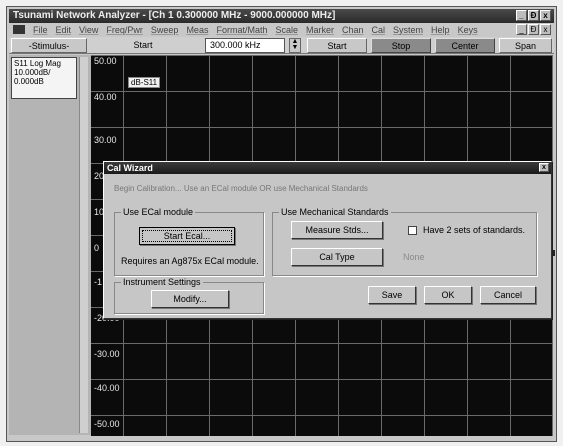 This screenshot has width=563, height=446. I want to click on trace-info-card: S11 Log Mag 10.000dB/ 0.000dB, so click(44, 78).